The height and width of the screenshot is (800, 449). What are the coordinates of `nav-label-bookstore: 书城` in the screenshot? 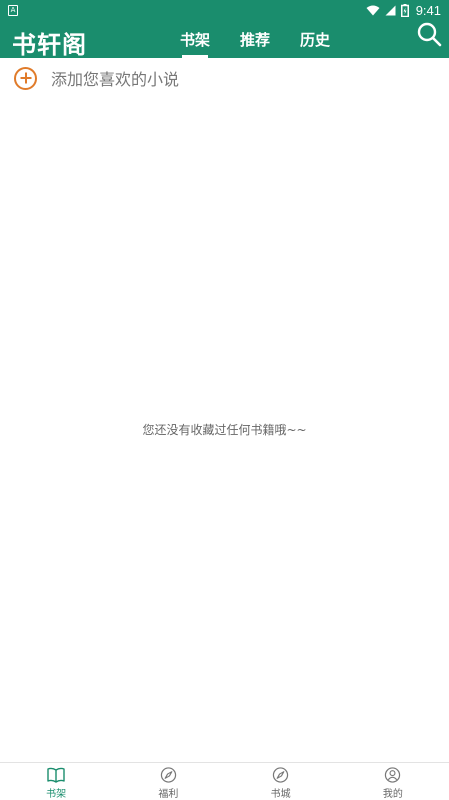 It's located at (280, 794).